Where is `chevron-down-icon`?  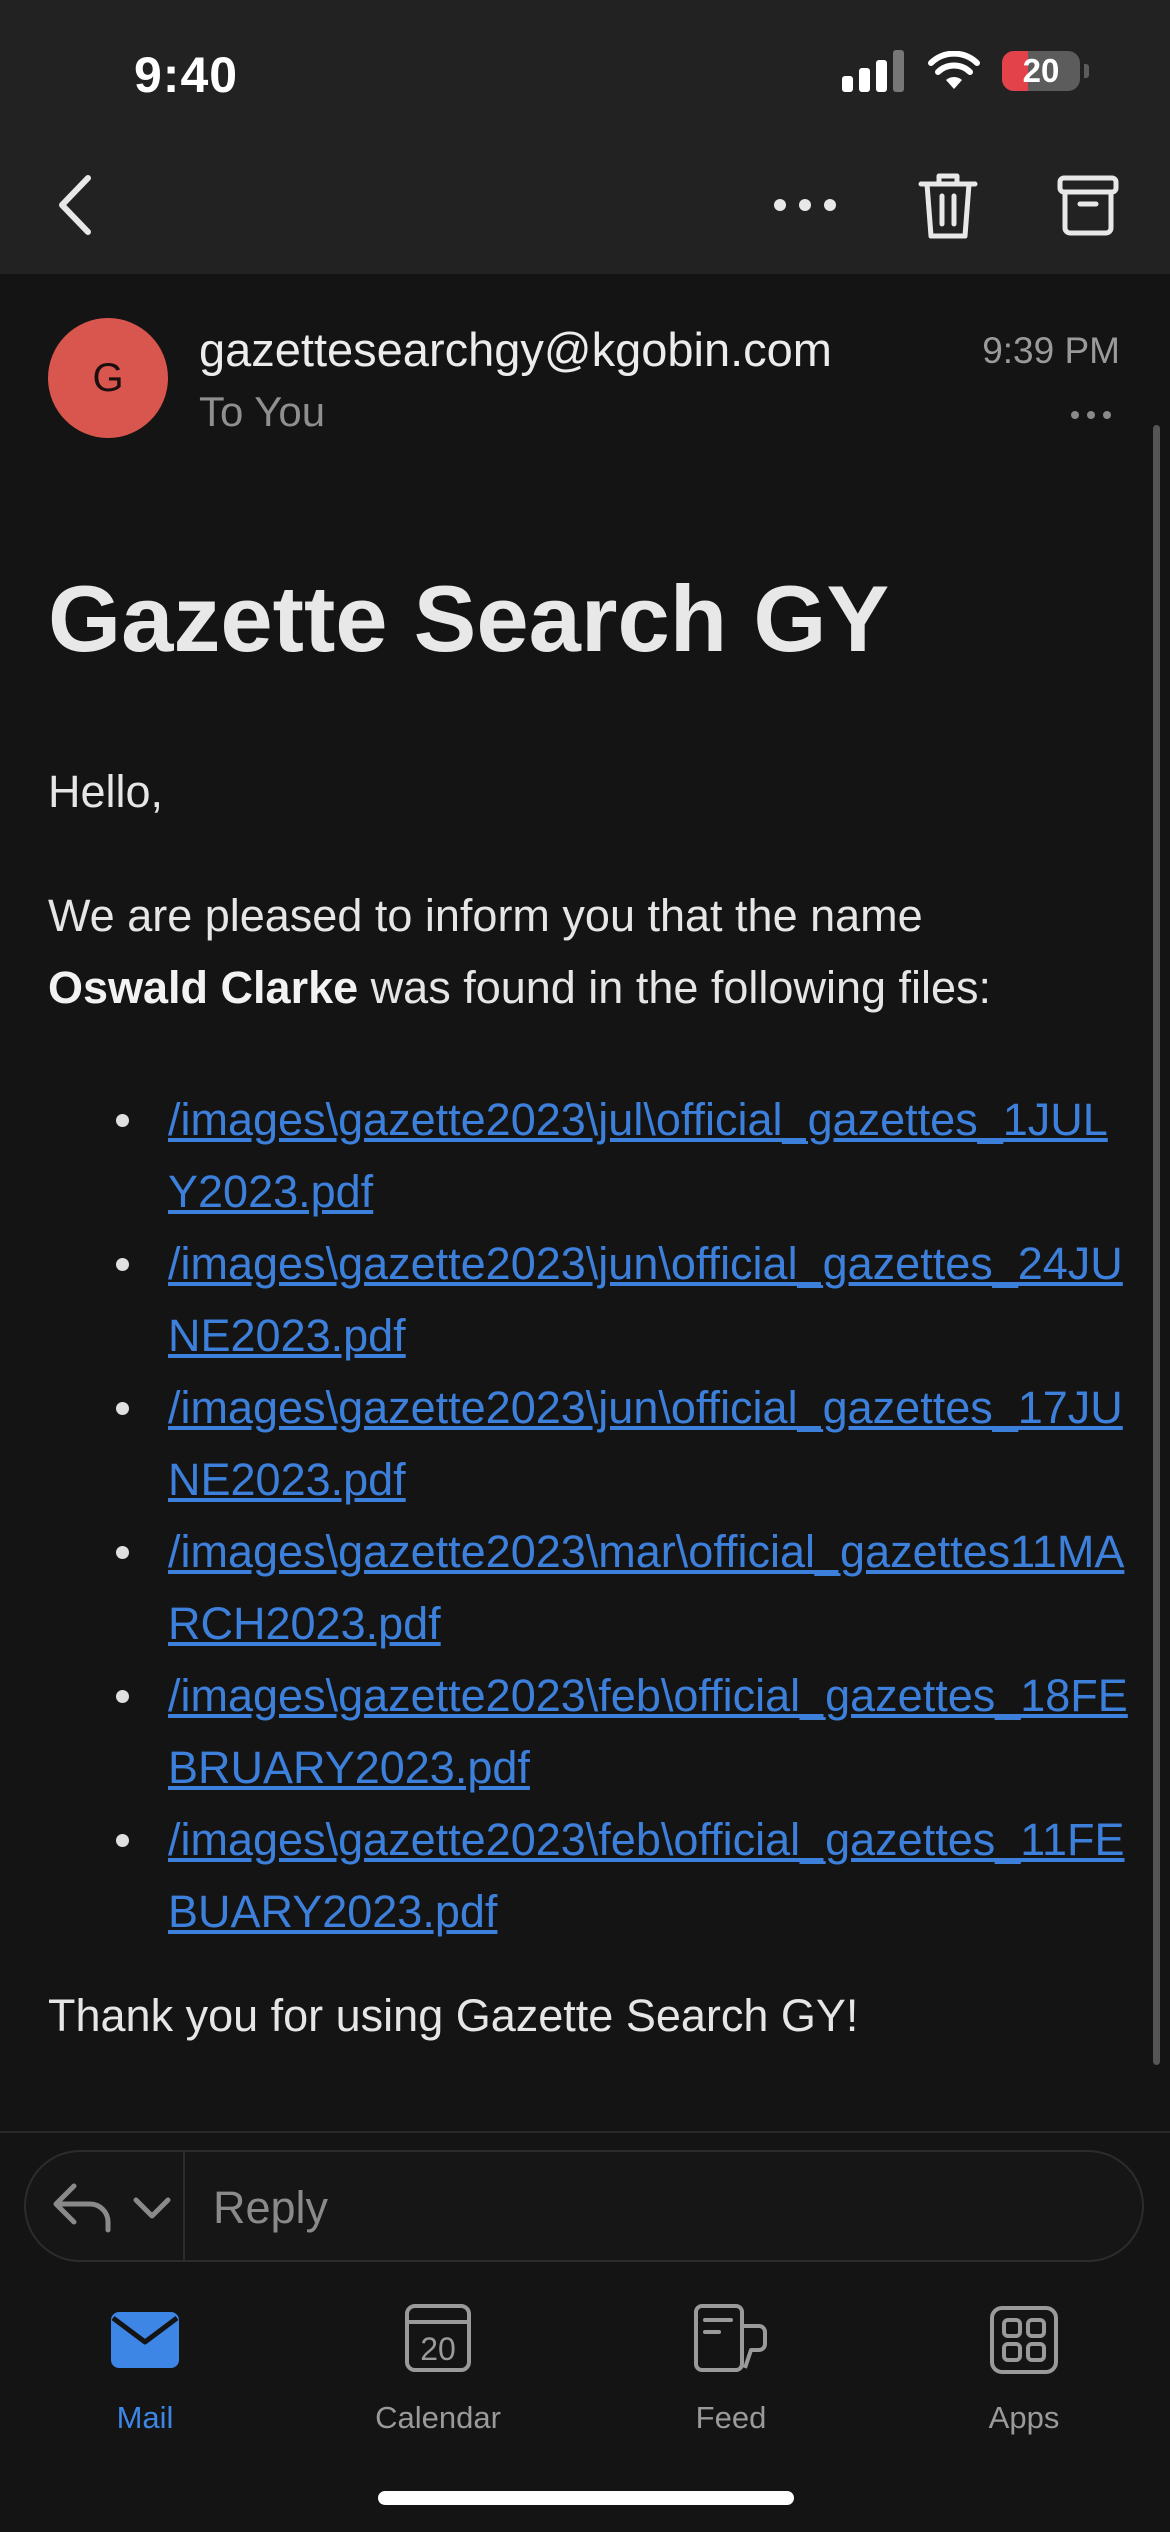
chevron-down-icon is located at coordinates (152, 2208).